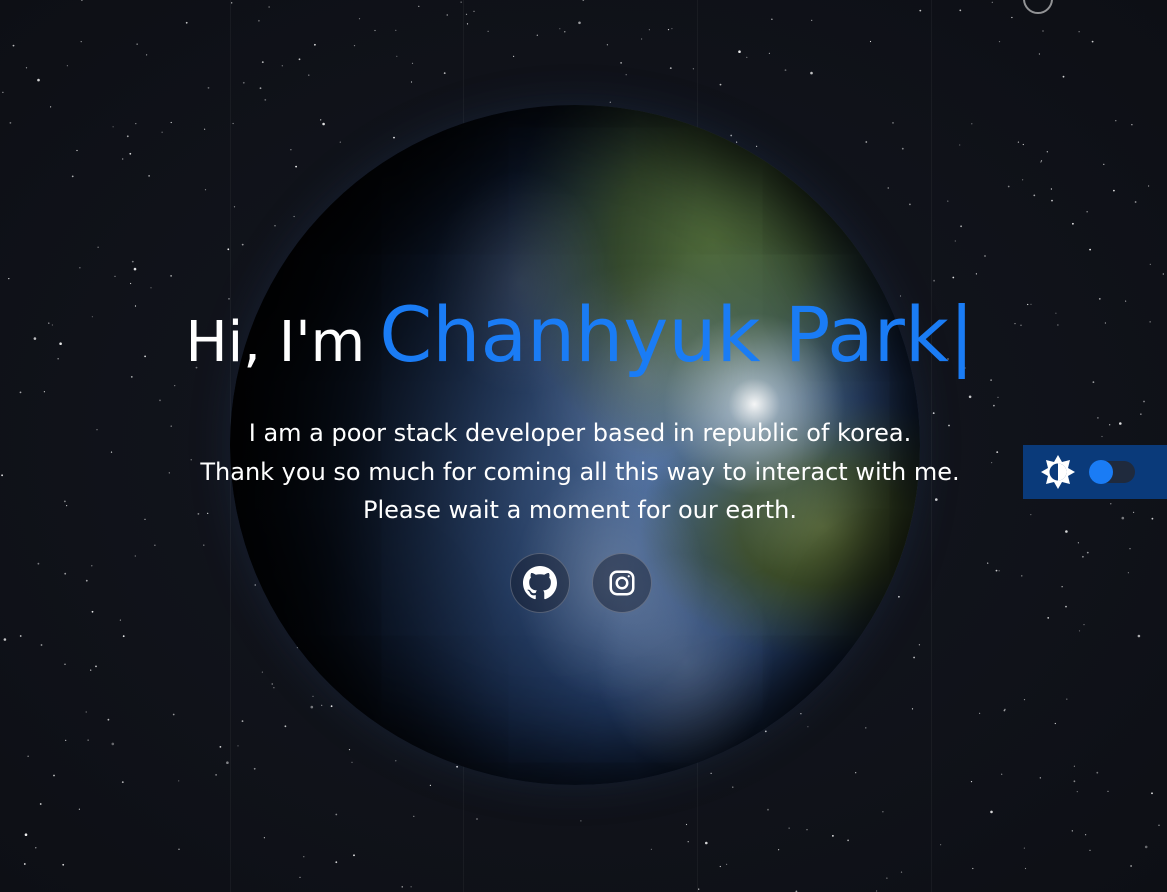 Image resolution: width=1167 pixels, height=892 pixels. Describe the element at coordinates (1101, 472) in the screenshot. I see `toggle-knob` at that location.